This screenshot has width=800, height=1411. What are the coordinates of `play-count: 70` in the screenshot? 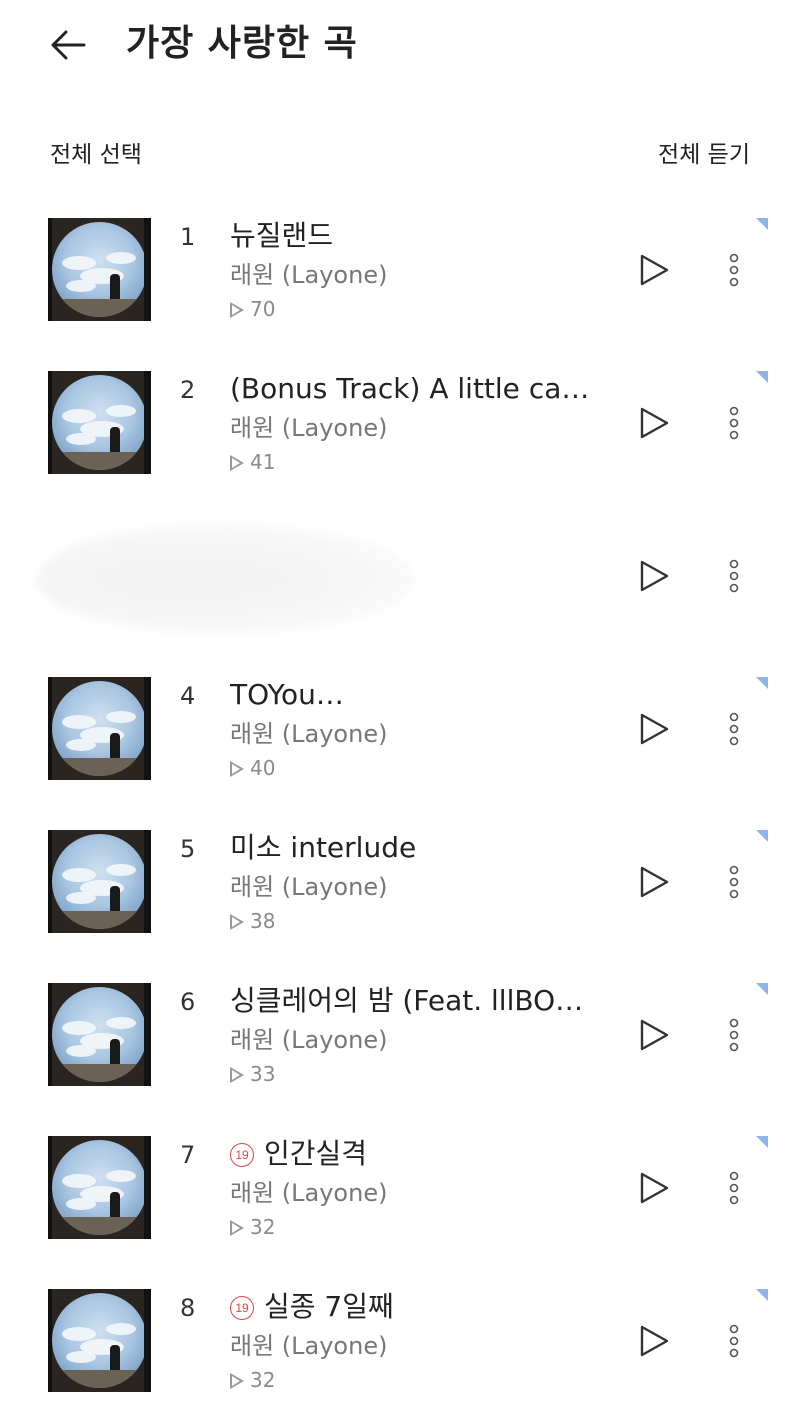 It's located at (252, 309).